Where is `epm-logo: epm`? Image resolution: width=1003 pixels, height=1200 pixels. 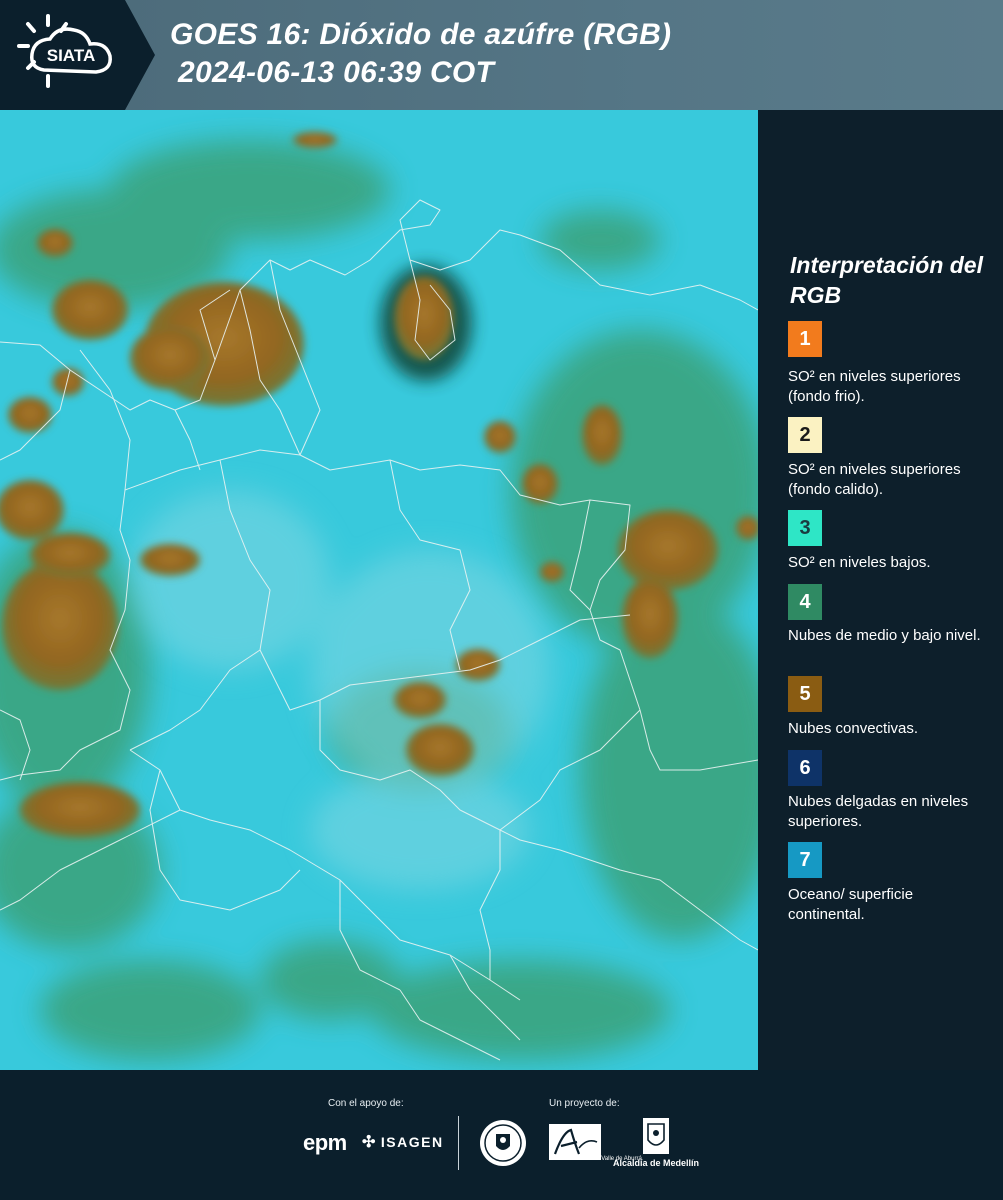 epm-logo: epm is located at coordinates (325, 1142).